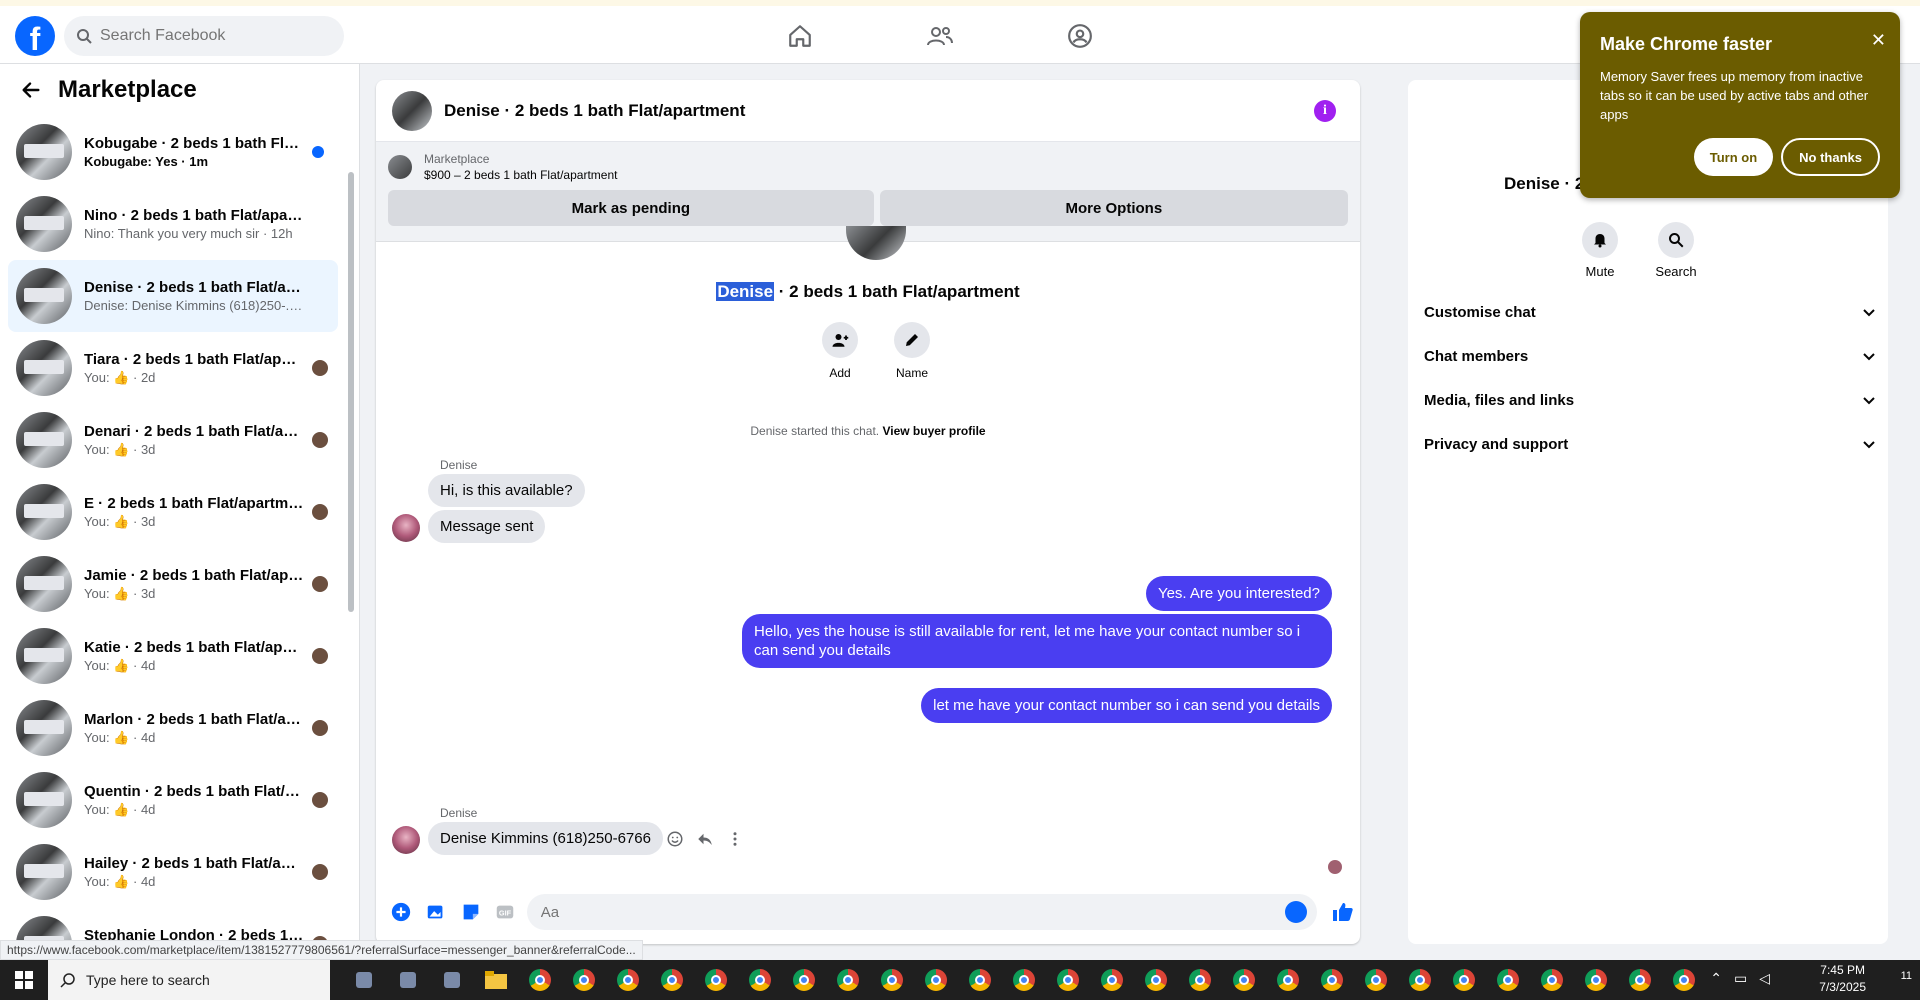 This screenshot has height=1000, width=1920. I want to click on seen-avatar, so click(320, 656).